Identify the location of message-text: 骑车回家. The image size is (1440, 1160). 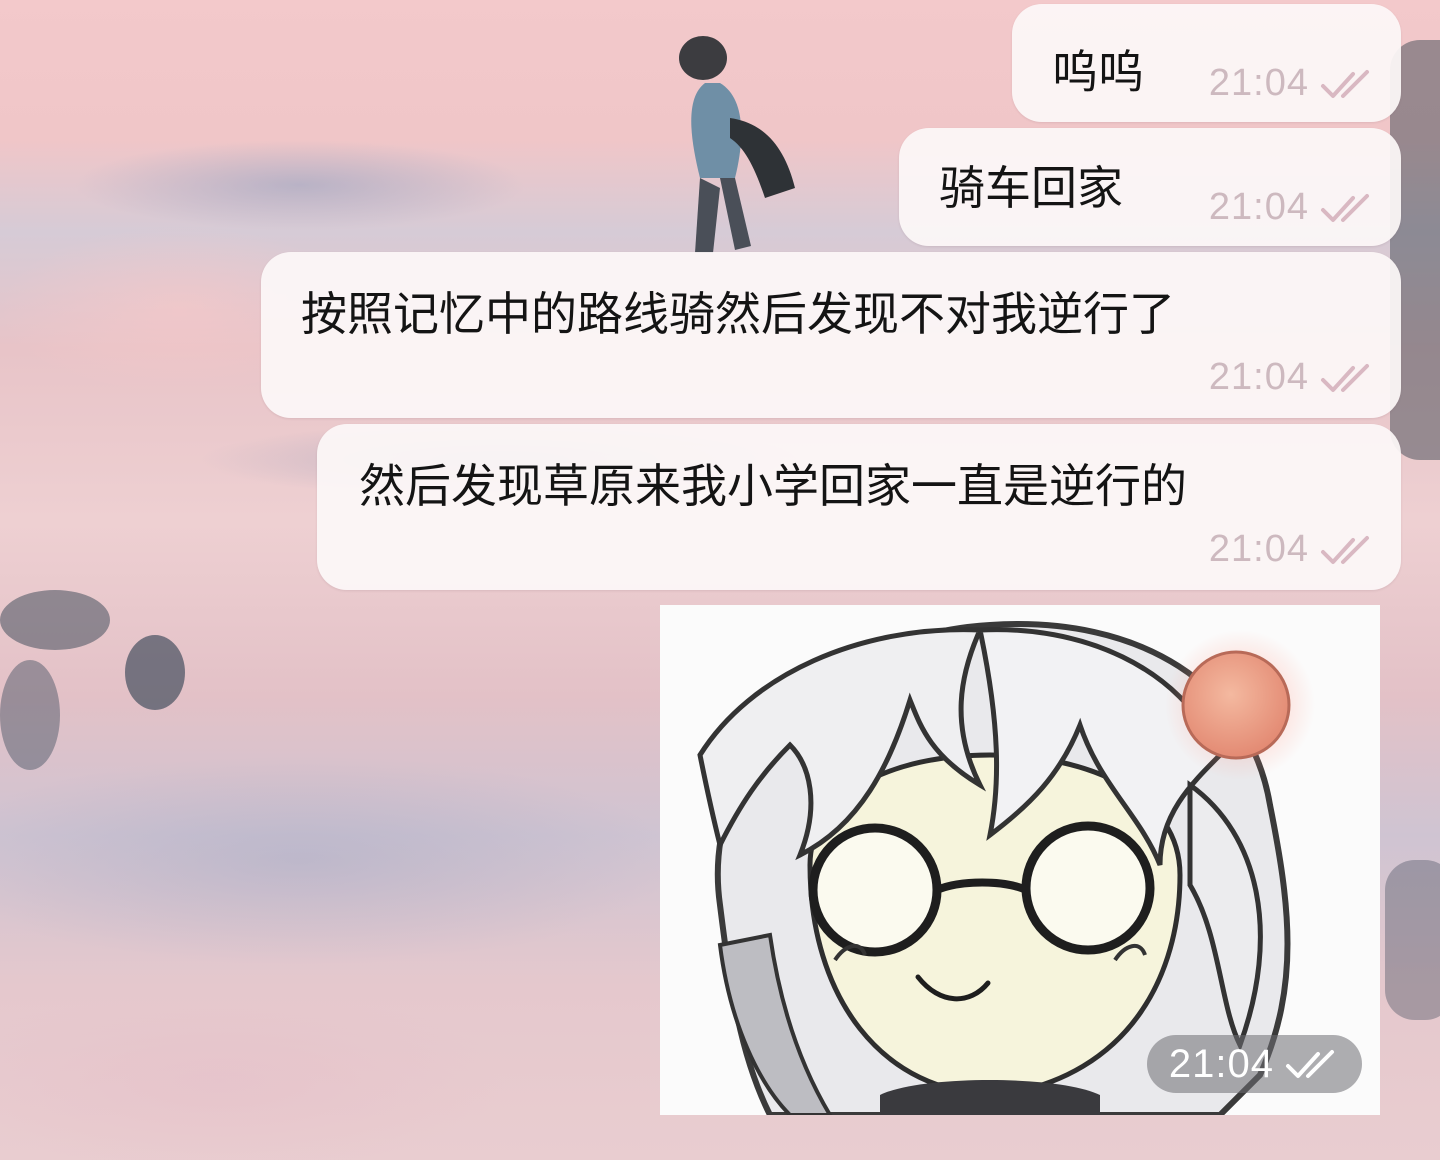
(1031, 188).